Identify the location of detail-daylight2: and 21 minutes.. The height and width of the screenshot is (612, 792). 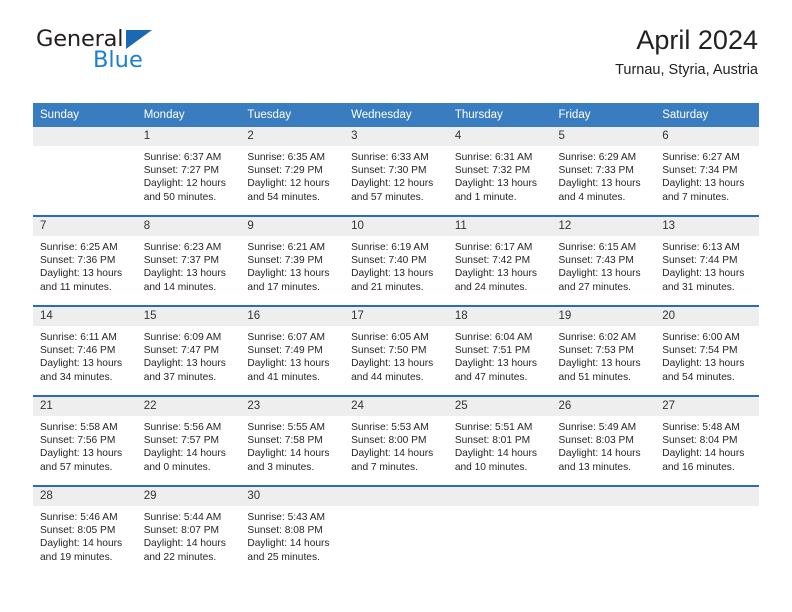
(387, 287).